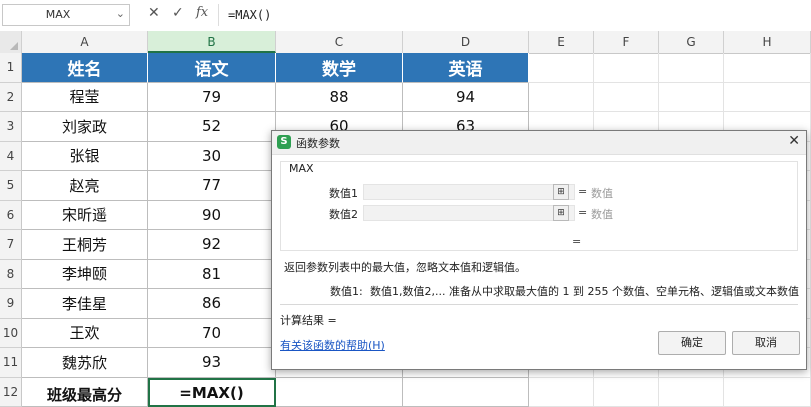  Describe the element at coordinates (767, 42) in the screenshot. I see `column-header: H` at that location.